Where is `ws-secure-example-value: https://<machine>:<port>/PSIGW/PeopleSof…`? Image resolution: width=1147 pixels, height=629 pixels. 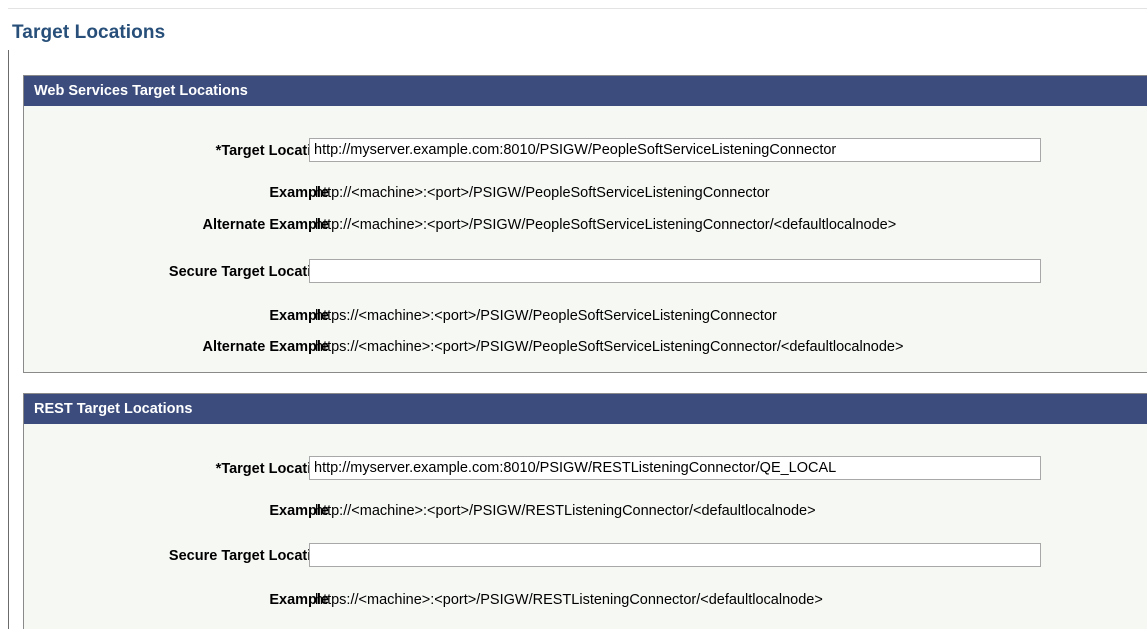 ws-secure-example-value: https://<machine>:<port>/PSIGW/PeopleSof… is located at coordinates (546, 316).